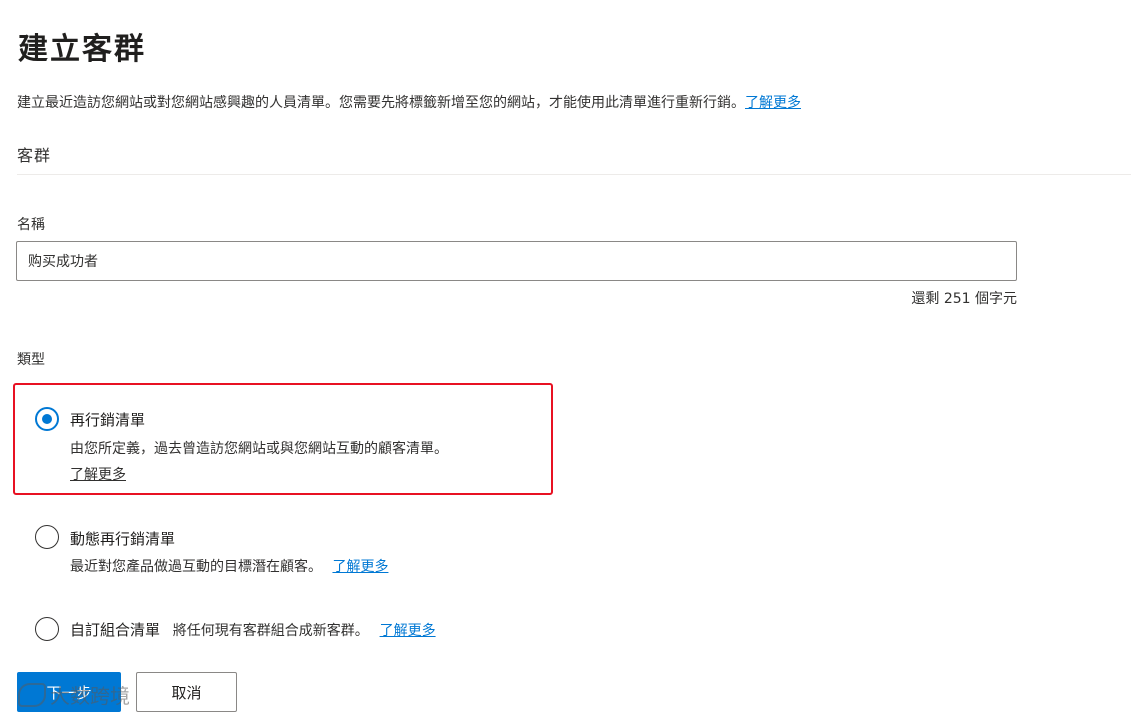 The width and height of the screenshot is (1131, 718). What do you see at coordinates (574, 174) in the screenshot?
I see `section-divider` at bounding box center [574, 174].